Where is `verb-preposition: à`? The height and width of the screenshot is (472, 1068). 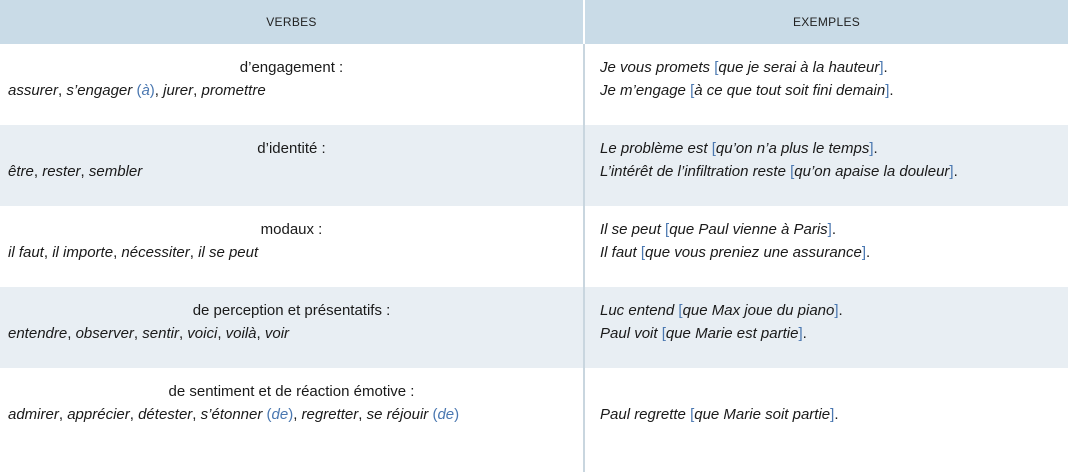 verb-preposition: à is located at coordinates (145, 90).